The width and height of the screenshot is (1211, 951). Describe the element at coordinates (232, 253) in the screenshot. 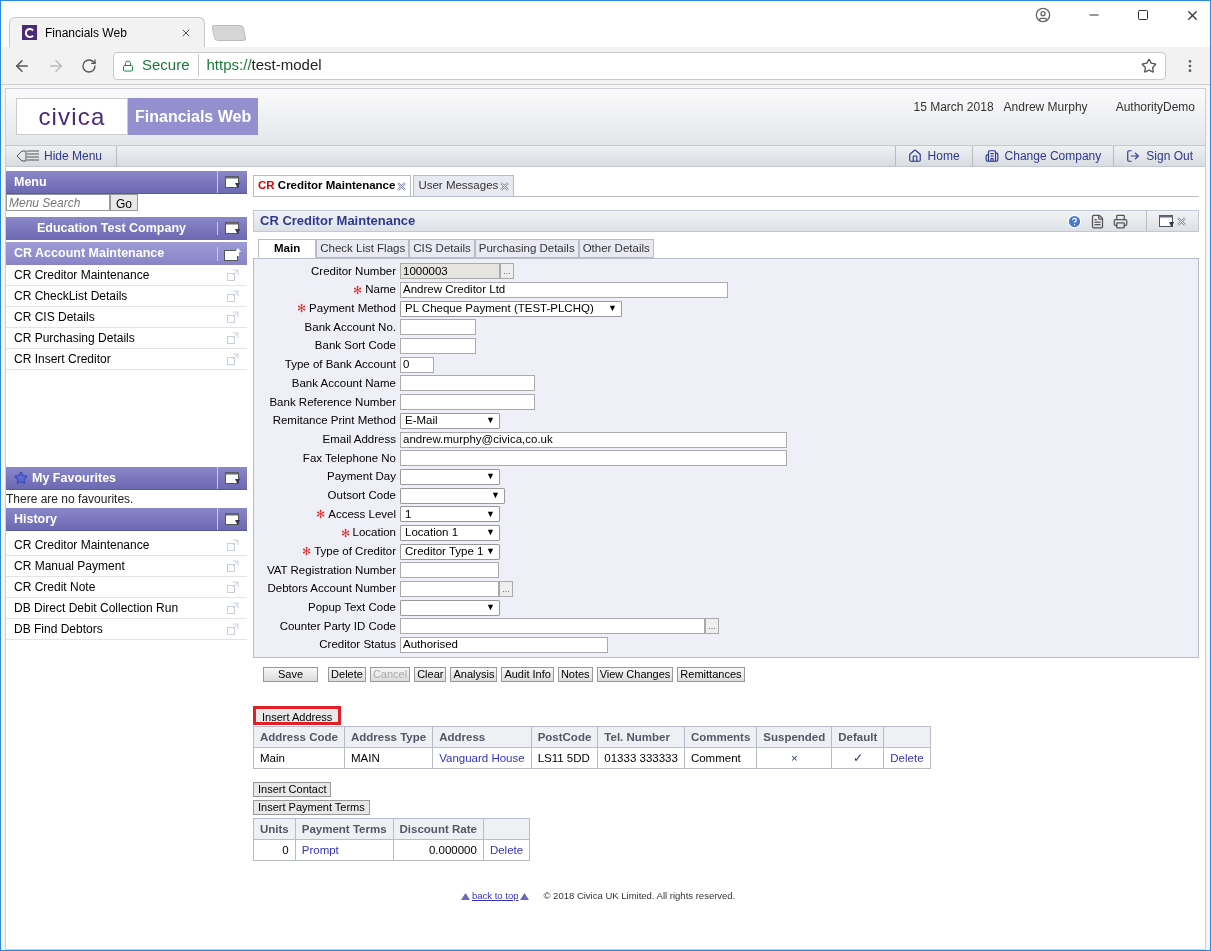

I see `folder-up-icon` at that location.